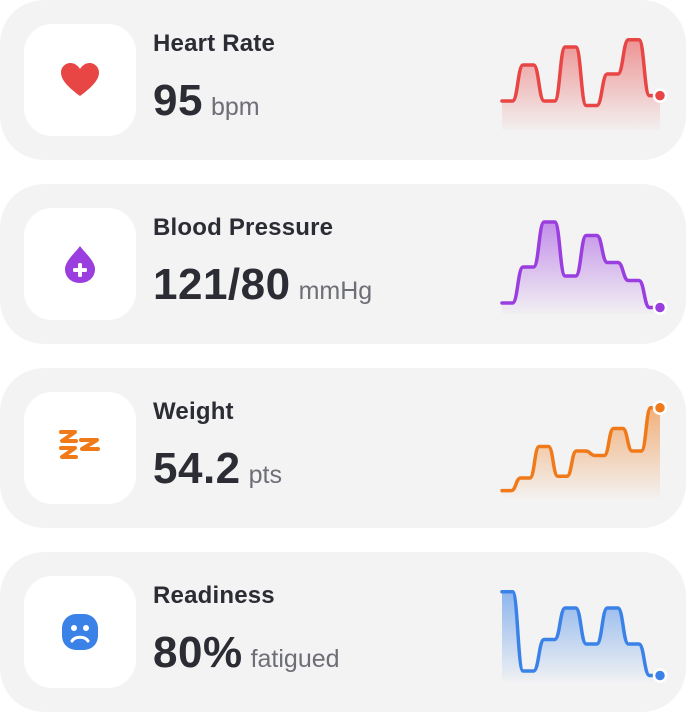  I want to click on metric-title: Readiness, so click(214, 595).